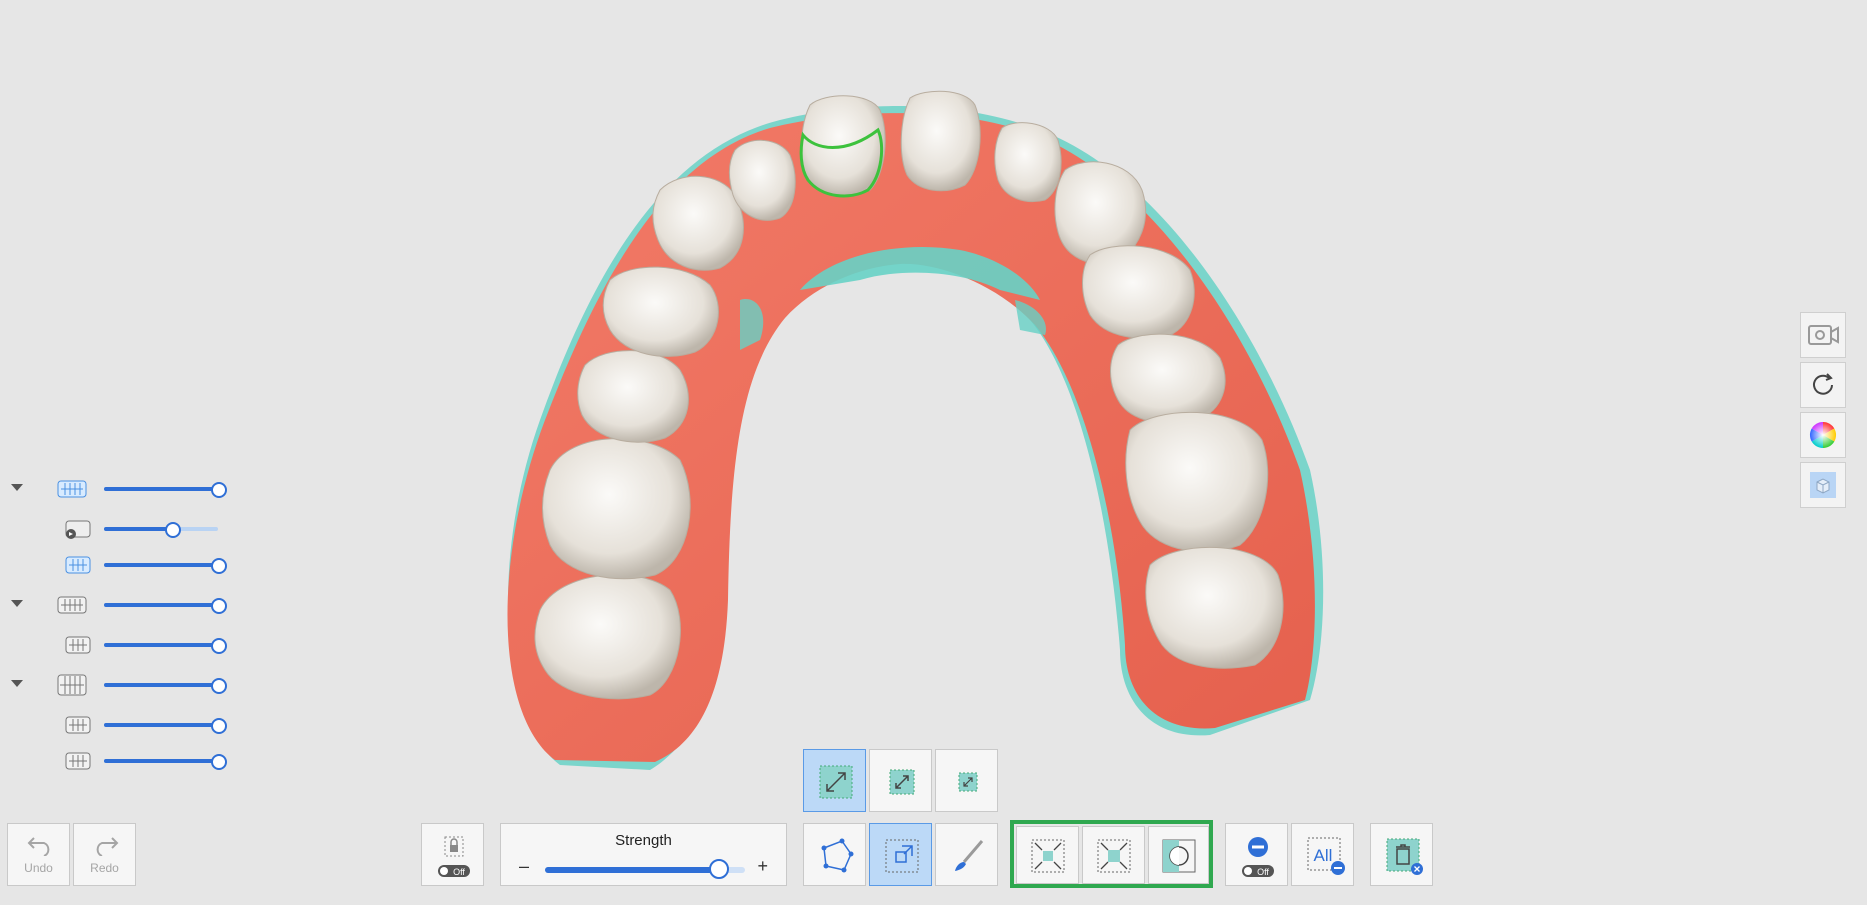 This screenshot has height=905, width=1867. I want to click on trash-icon, so click(1404, 856).